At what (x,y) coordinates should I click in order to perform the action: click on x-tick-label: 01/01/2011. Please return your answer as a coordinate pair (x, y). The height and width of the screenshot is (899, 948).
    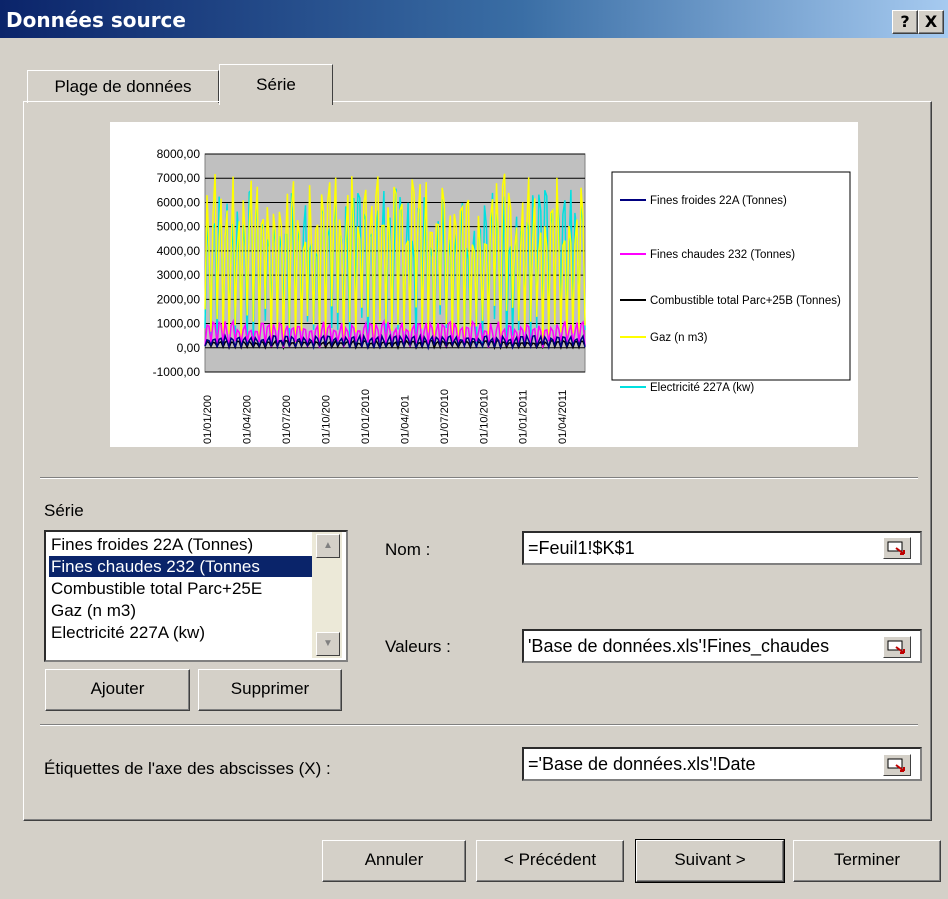
    Looking at the image, I should click on (524, 417).